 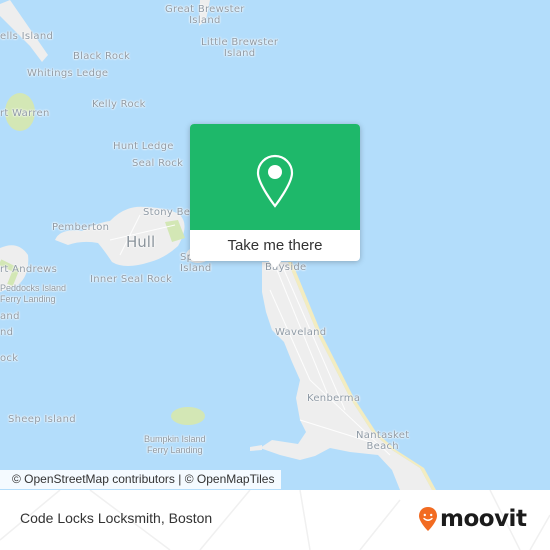 What do you see at coordinates (346, 376) in the screenshot?
I see `nantasket-peninsula` at bounding box center [346, 376].